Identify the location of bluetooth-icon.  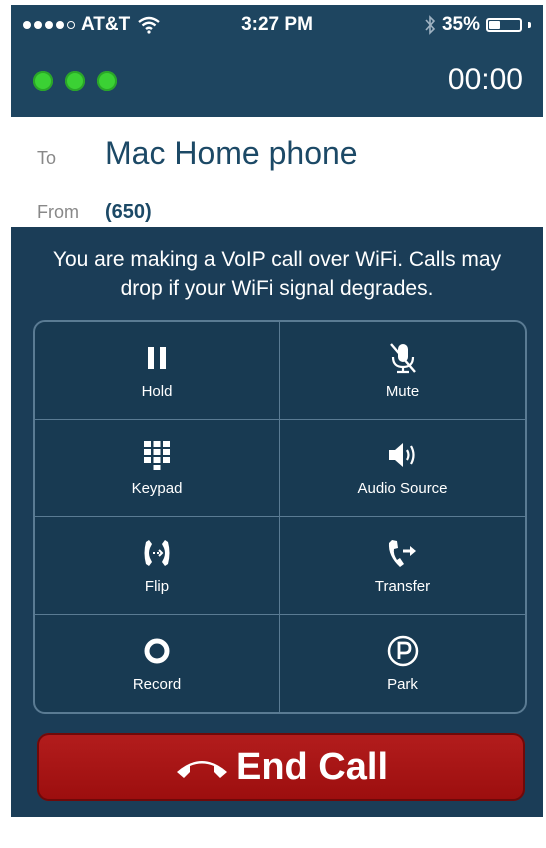
(430, 25).